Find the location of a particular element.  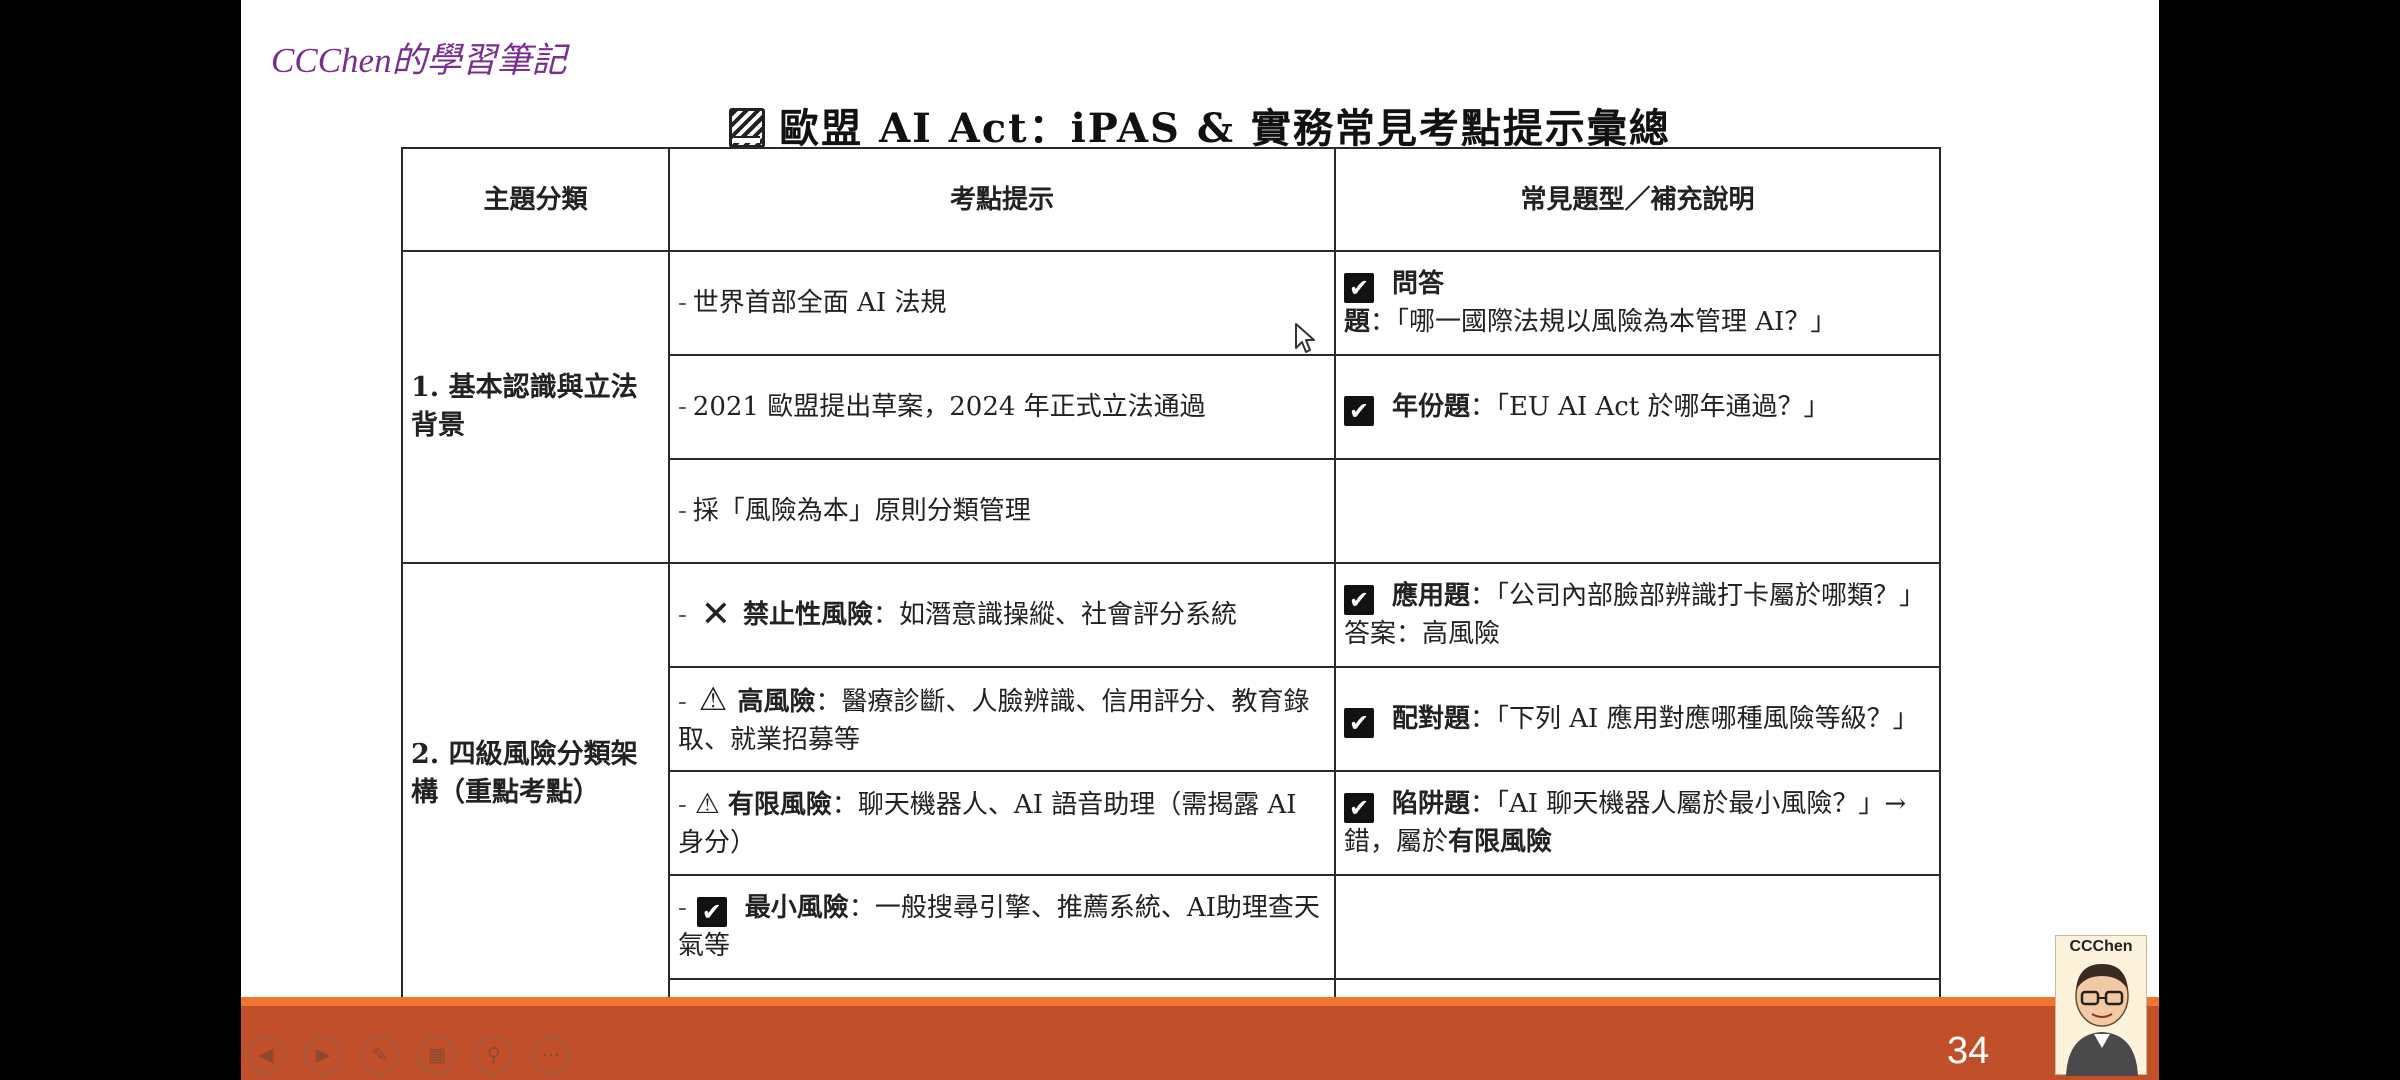

note-type: 年份題 is located at coordinates (1431, 407).